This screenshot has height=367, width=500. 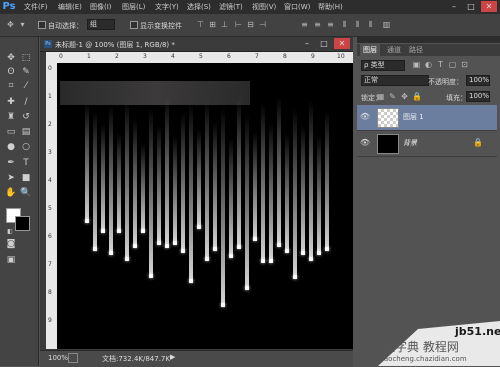 What do you see at coordinates (11, 147) in the screenshot?
I see `blur-tool-icon: ●` at bounding box center [11, 147].